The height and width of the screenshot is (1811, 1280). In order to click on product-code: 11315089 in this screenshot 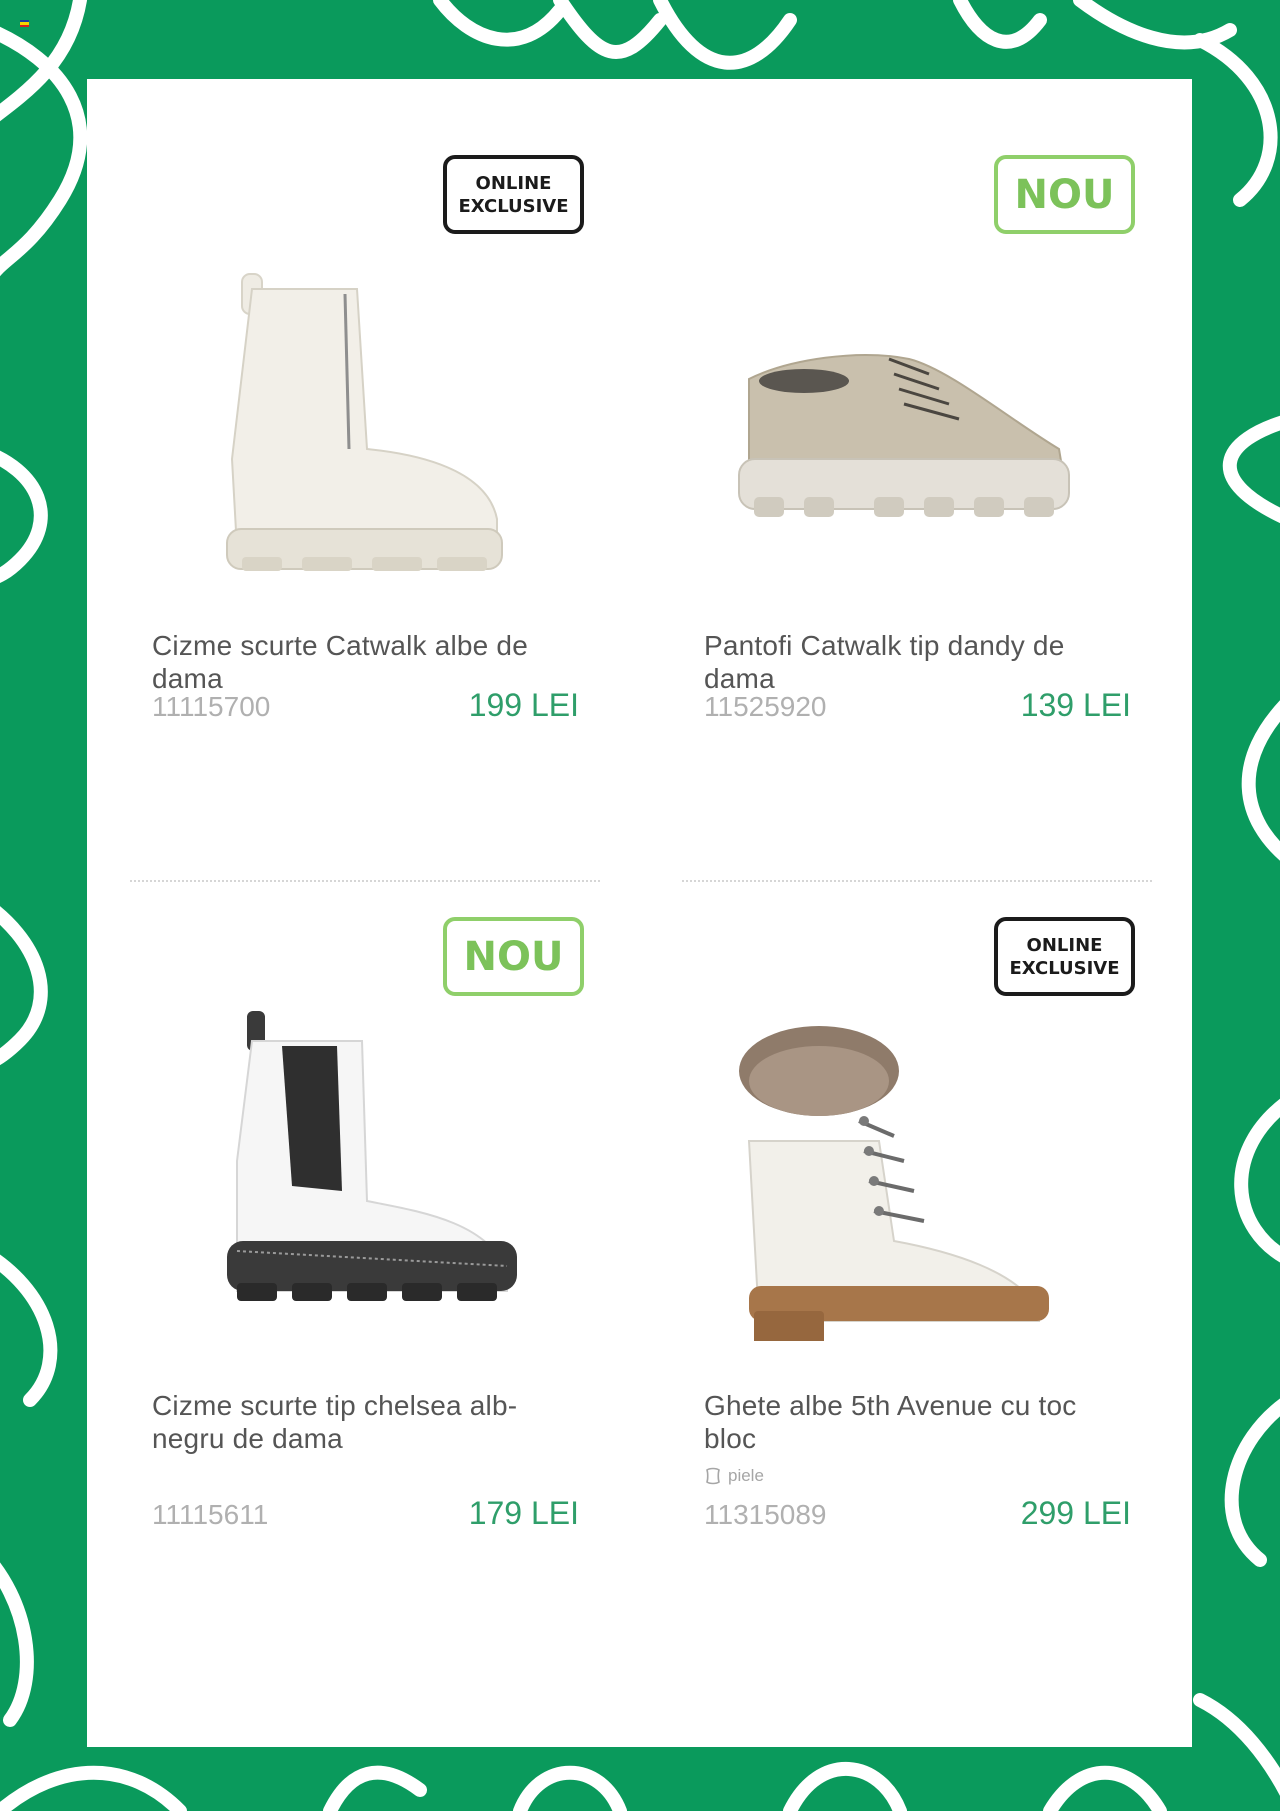, I will do `click(765, 1514)`.